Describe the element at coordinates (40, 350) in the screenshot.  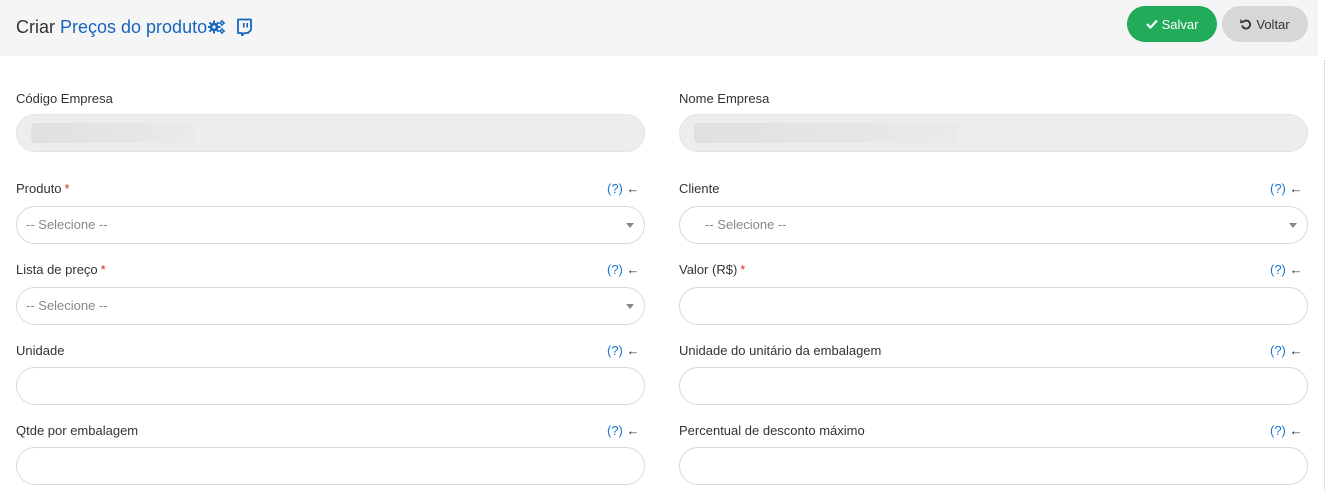
I see `unidade-label: Unidade` at that location.